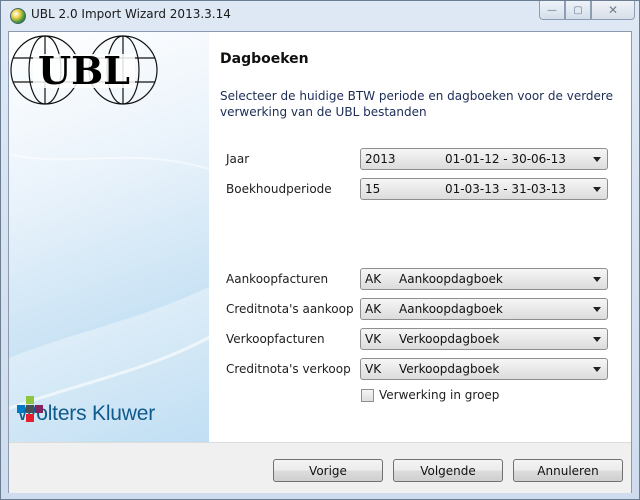 The width and height of the screenshot is (640, 500). I want to click on credit-aankoop-value: Aankoopdagboek, so click(451, 309).